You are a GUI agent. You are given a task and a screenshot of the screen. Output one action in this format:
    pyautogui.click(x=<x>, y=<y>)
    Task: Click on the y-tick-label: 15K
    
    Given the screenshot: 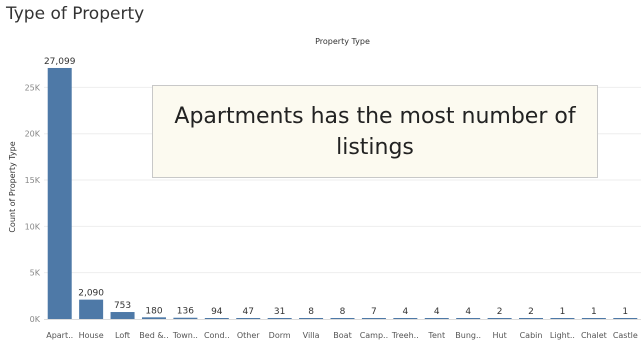 What is the action you would take?
    pyautogui.click(x=33, y=180)
    